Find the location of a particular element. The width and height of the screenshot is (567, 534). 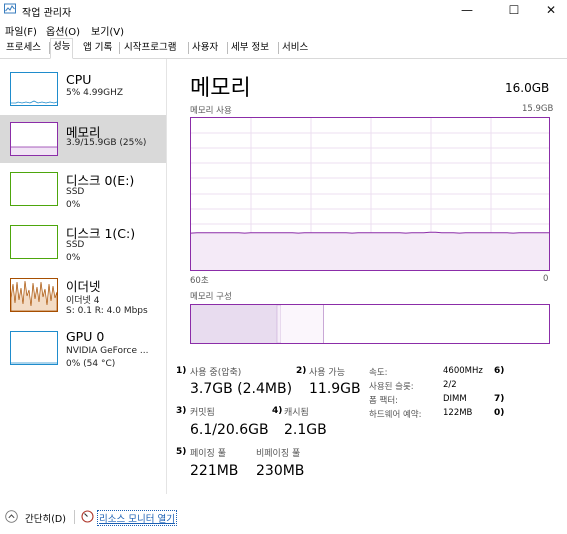

sidebar-item-disk-1: 디스크 1(C:) SSD 0% is located at coordinates (83, 245).